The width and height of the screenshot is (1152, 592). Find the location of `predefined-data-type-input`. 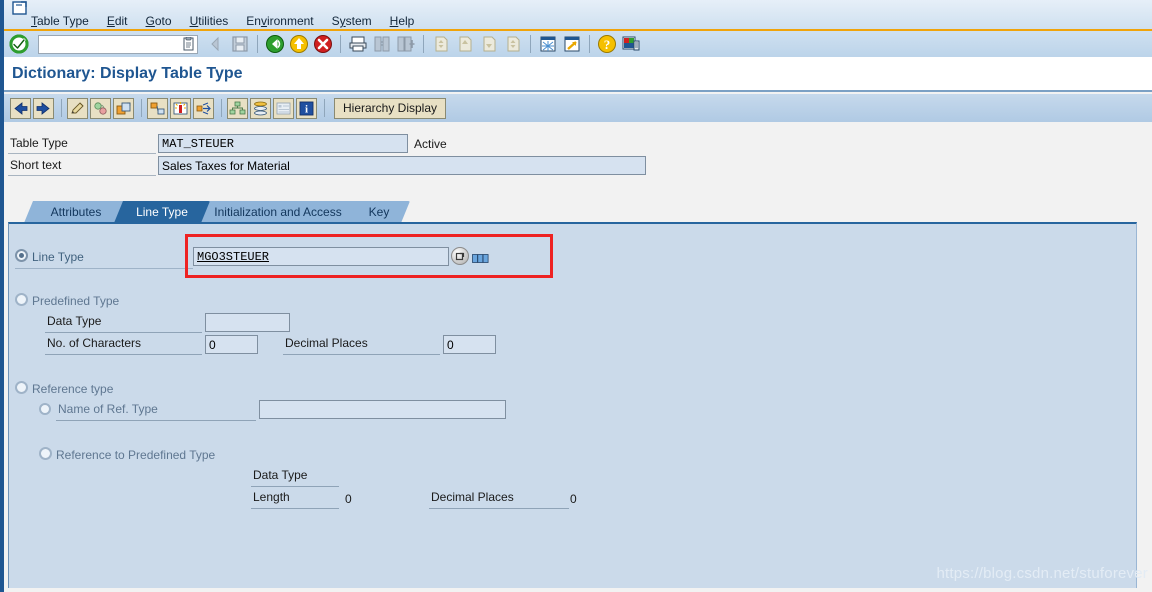

predefined-data-type-input is located at coordinates (247, 322).